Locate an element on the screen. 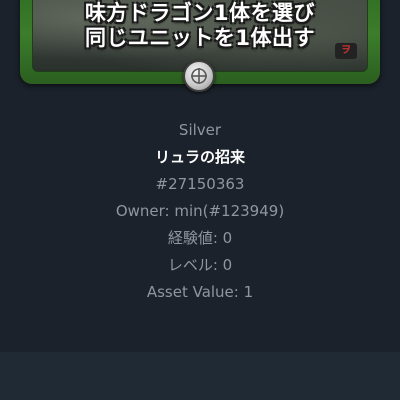 The height and width of the screenshot is (400, 400). owner-info: Owner: min(#123949) is located at coordinates (200, 211).